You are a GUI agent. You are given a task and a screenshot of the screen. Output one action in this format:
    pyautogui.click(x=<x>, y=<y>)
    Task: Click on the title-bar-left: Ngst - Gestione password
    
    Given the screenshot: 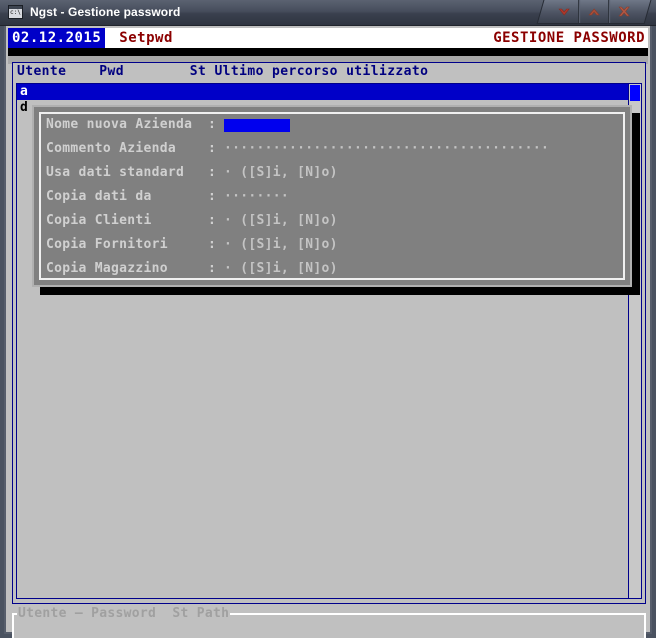 What is the action you would take?
    pyautogui.click(x=94, y=12)
    